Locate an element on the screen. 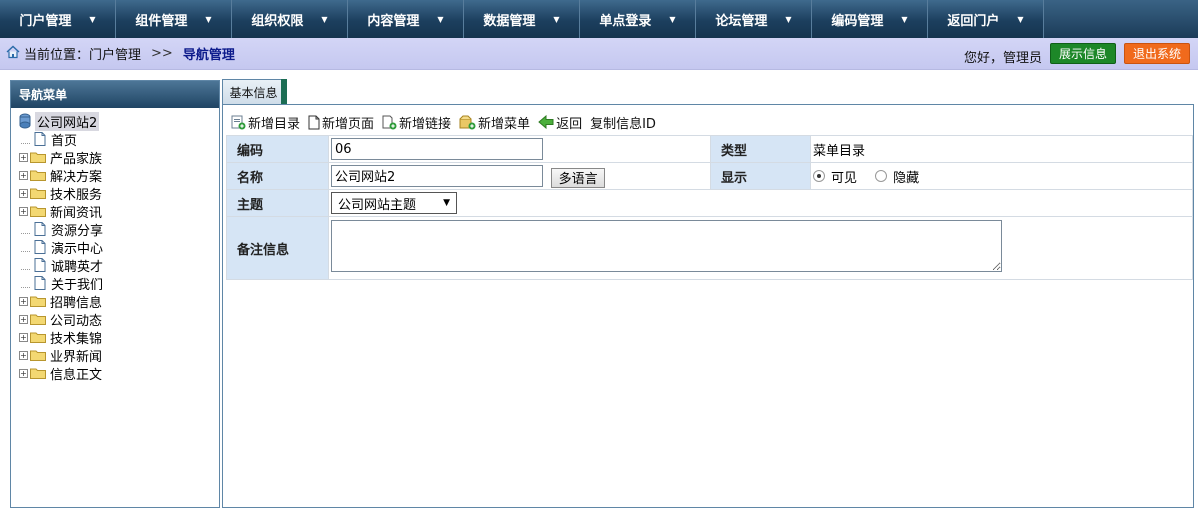 Image resolution: width=1198 pixels, height=512 pixels. tree-item: + 业界新闻 is located at coordinates (60, 355).